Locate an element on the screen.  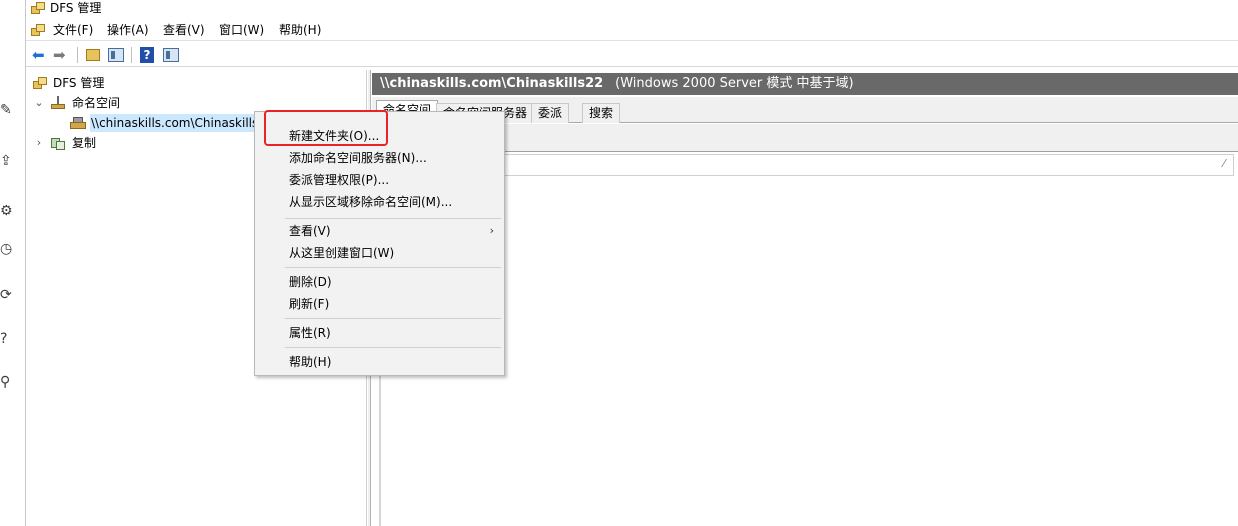
dfs-root-icon is located at coordinates (40, 83).